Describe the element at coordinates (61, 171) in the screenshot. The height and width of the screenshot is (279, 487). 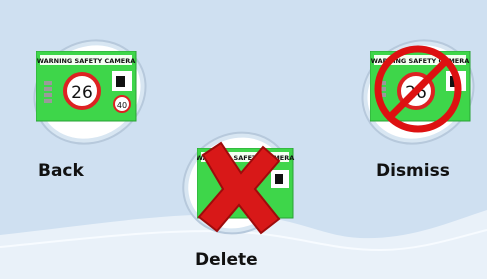
I see `back-label: Back` at that location.